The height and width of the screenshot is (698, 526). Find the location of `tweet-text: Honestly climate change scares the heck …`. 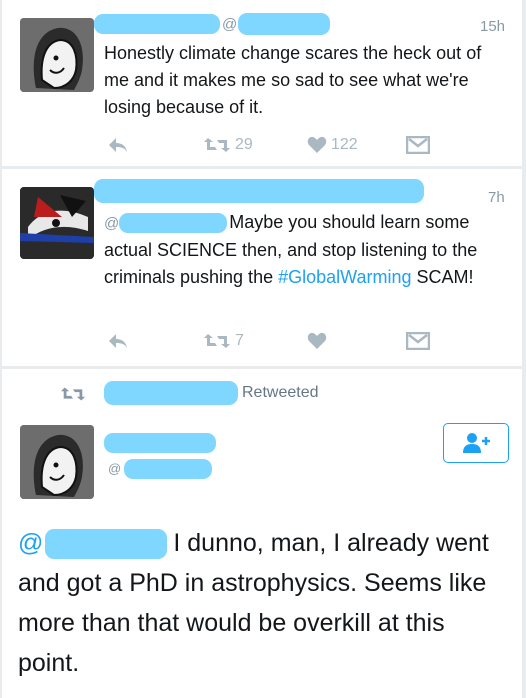

tweet-text: Honestly climate change scares the heck … is located at coordinates (293, 80).